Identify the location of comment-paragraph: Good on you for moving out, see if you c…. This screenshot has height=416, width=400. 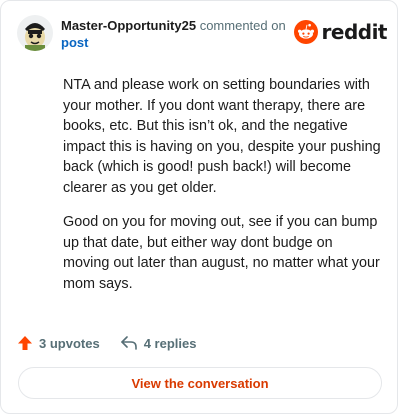
(221, 253).